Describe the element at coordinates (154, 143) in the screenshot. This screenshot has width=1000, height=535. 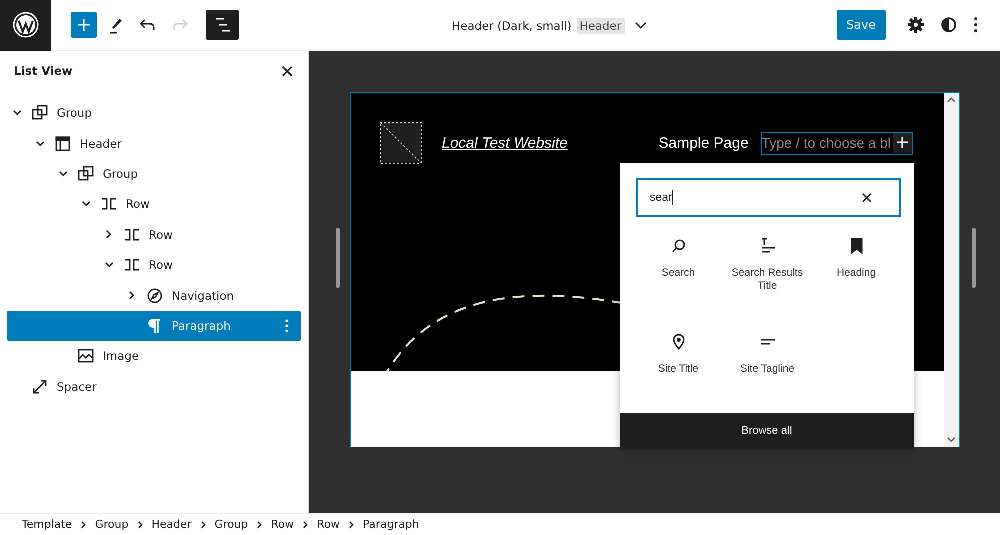
I see `list-view-item: Header` at that location.